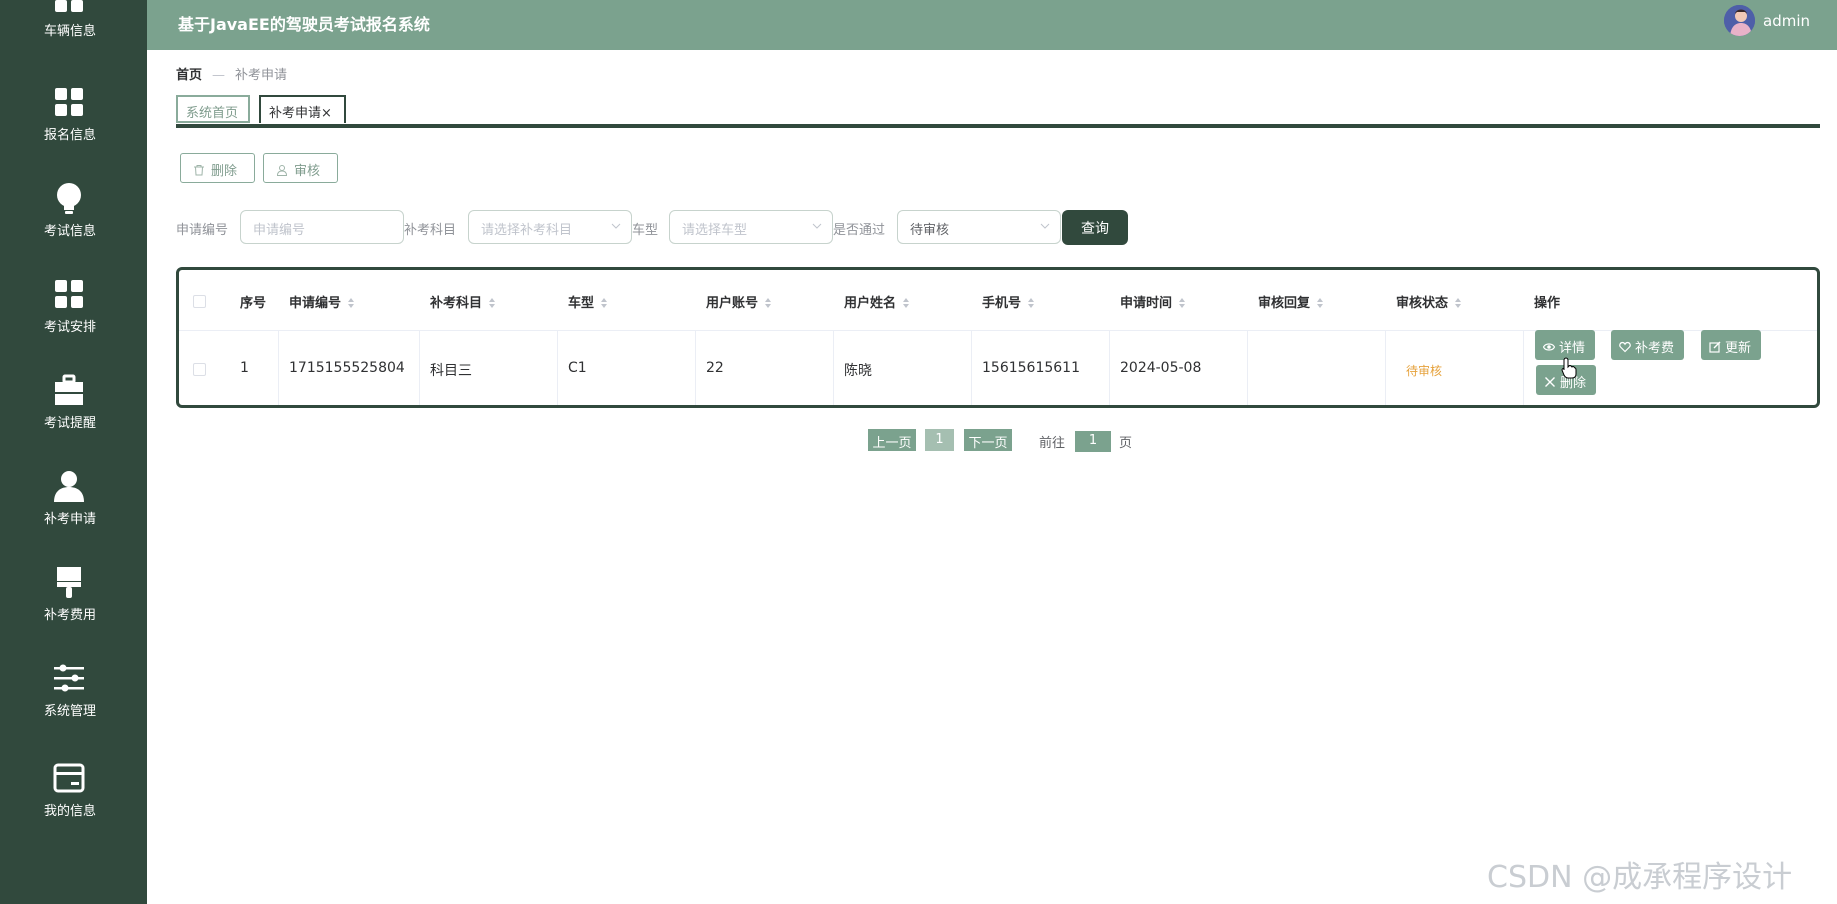  What do you see at coordinates (69, 811) in the screenshot?
I see `sidebar-item-label: 我的信息` at bounding box center [69, 811].